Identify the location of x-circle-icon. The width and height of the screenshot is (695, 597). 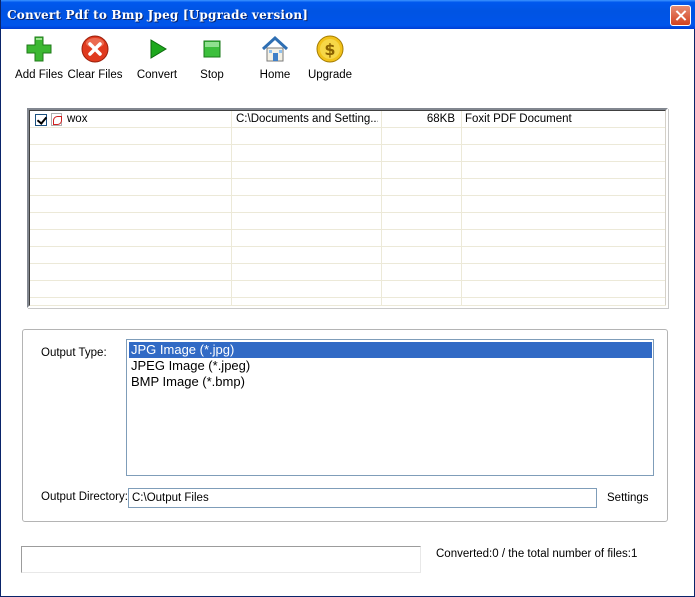
(95, 49).